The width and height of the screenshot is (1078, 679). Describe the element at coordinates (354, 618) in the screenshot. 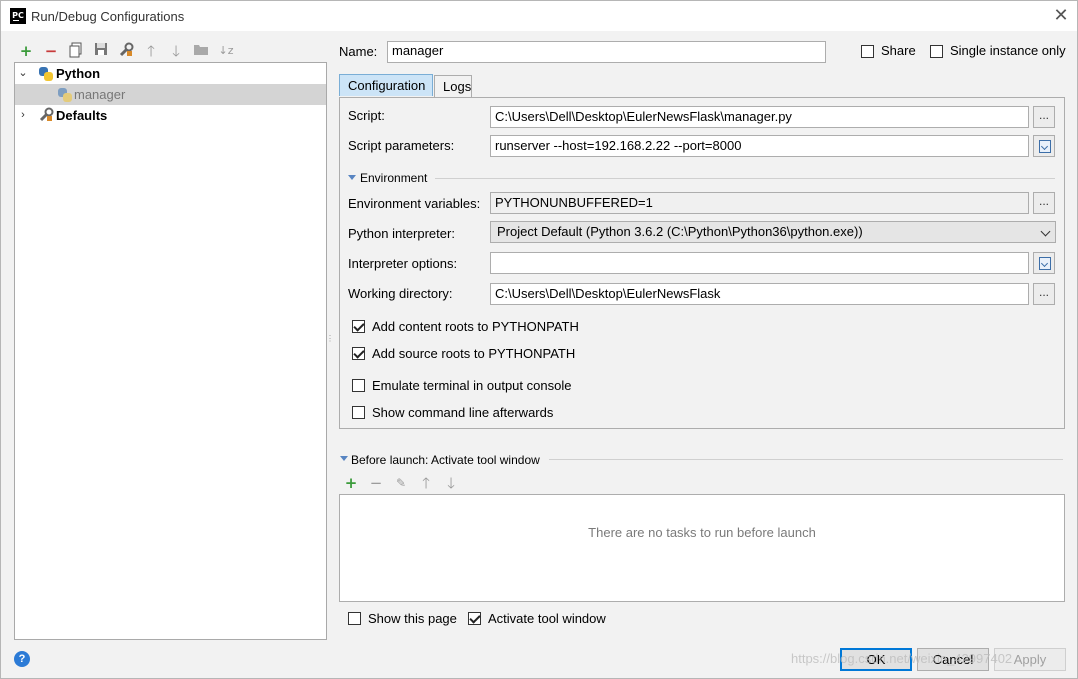

I see `show-page-checkbox` at that location.